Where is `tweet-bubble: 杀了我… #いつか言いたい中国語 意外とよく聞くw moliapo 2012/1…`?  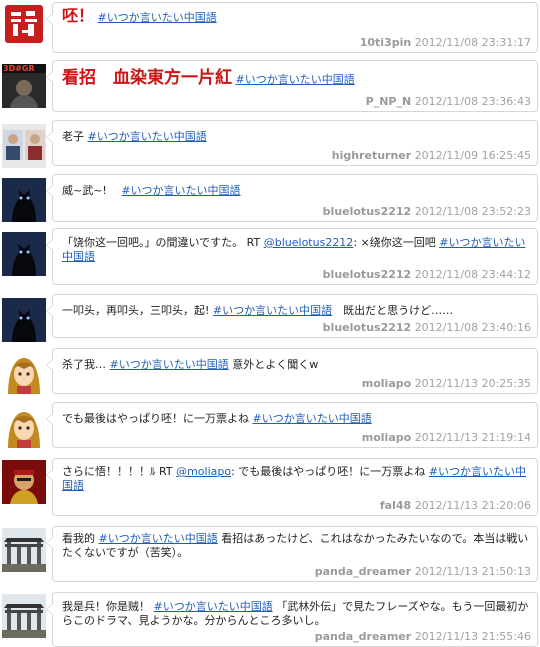
tweet-bubble: 杀了我… #いつか言いたい中国語 意外とよく聞くw moliapo 2012/1… is located at coordinates (292, 371).